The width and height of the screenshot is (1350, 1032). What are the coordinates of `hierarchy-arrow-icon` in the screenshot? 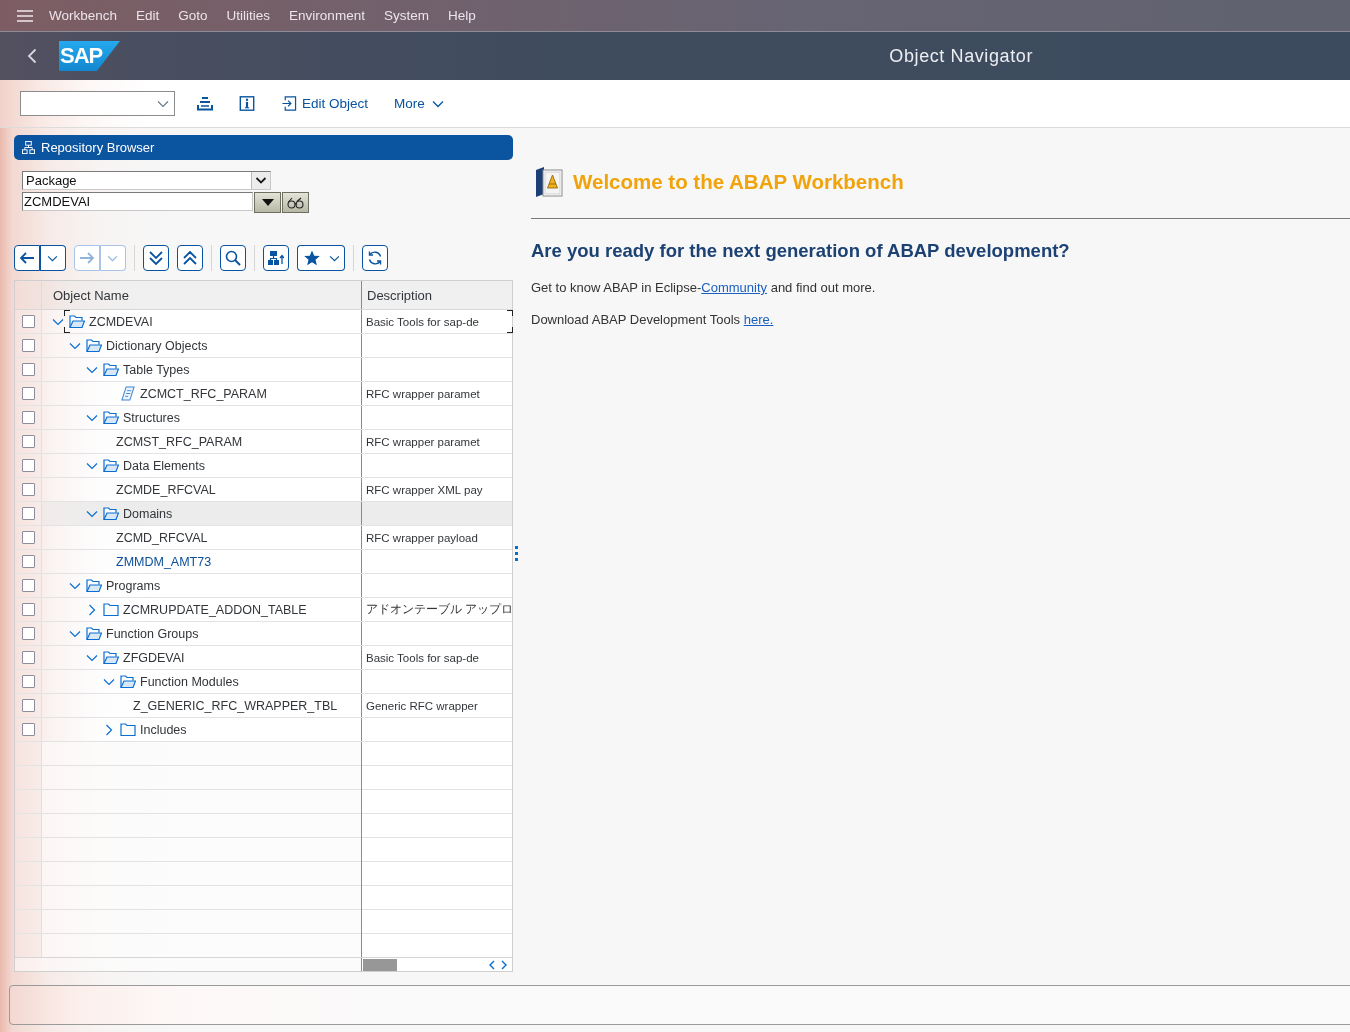 It's located at (276, 258).